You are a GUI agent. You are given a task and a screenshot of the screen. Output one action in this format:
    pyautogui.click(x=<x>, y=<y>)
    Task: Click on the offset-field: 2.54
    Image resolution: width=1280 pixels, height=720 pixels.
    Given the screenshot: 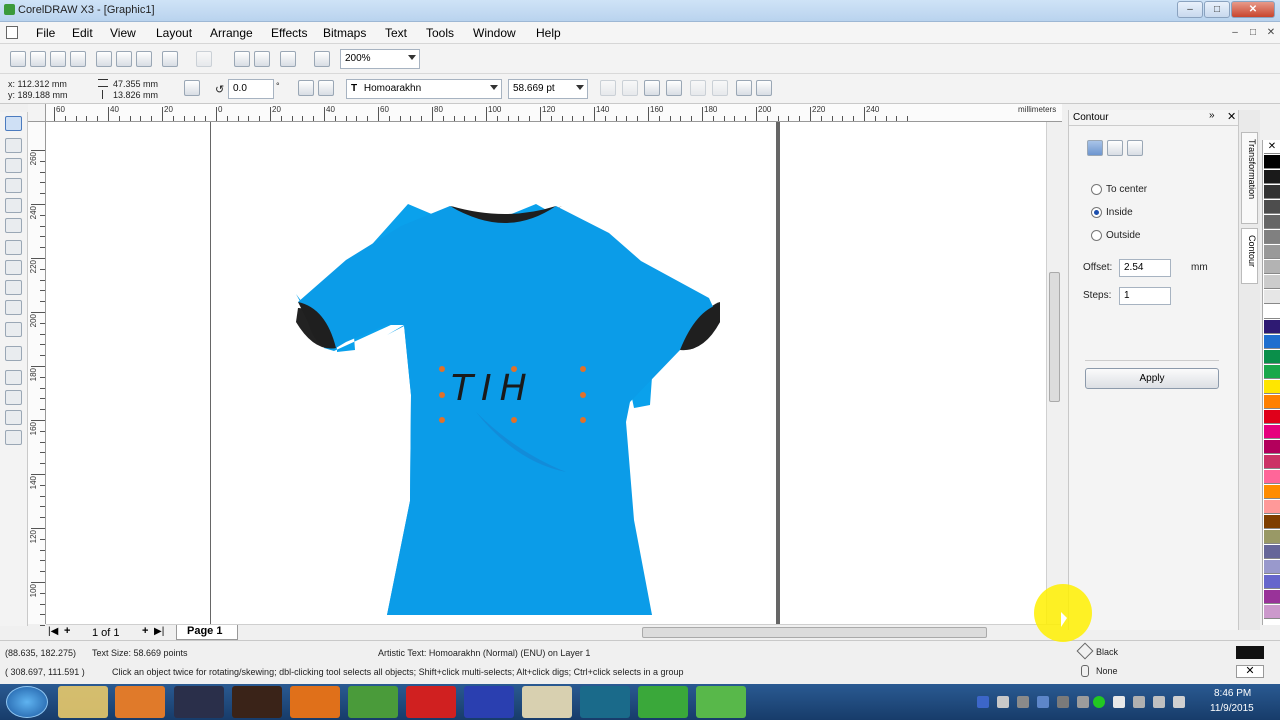 What is the action you would take?
    pyautogui.click(x=1145, y=268)
    